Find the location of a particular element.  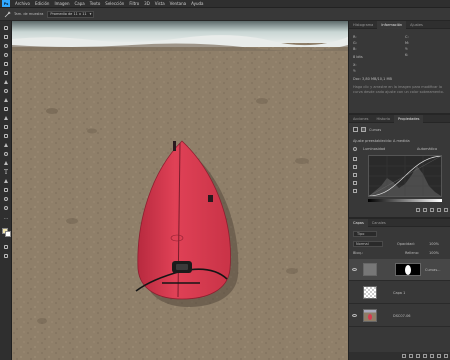

menu-vista: Vista is located at coordinates (160, 3).